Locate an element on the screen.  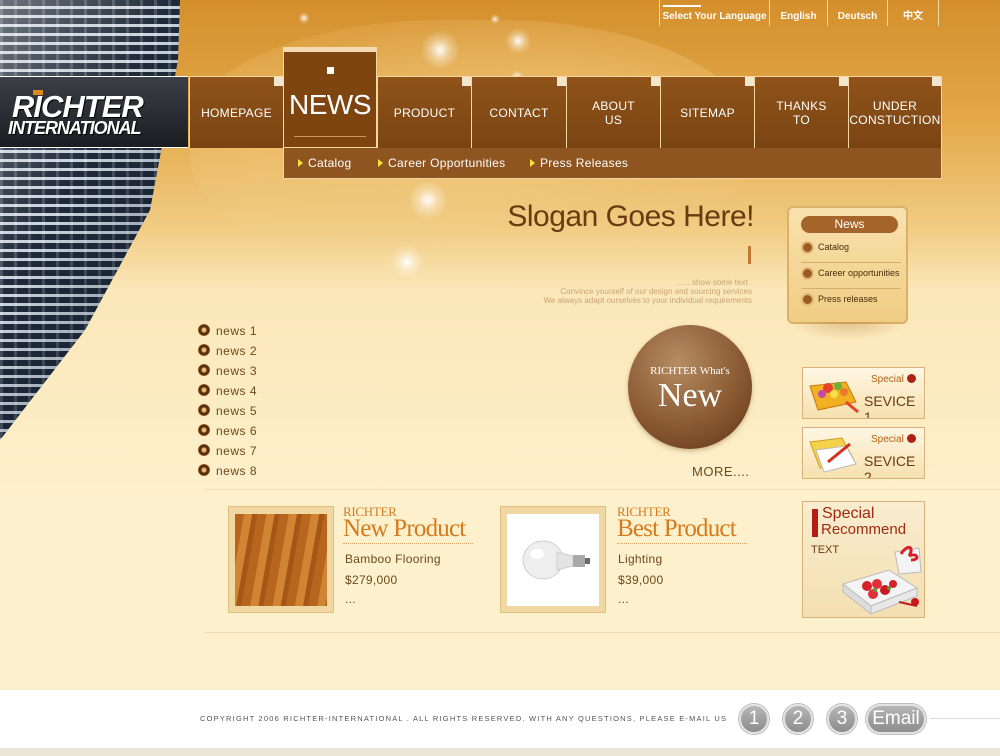
special-recommend-banner: Special Recommend TEXT is located at coordinates (863, 559).